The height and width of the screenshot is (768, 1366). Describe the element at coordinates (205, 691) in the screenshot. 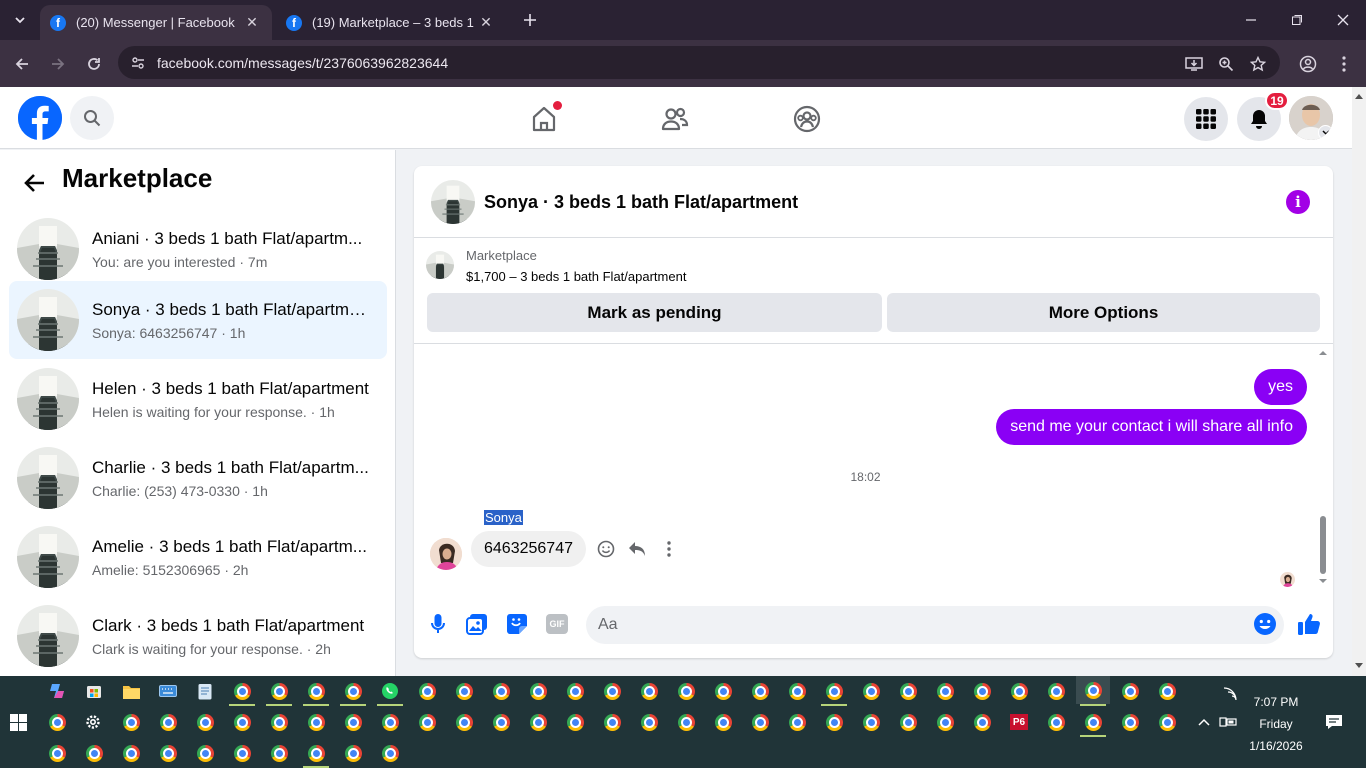

I see `notepad-icon` at that location.